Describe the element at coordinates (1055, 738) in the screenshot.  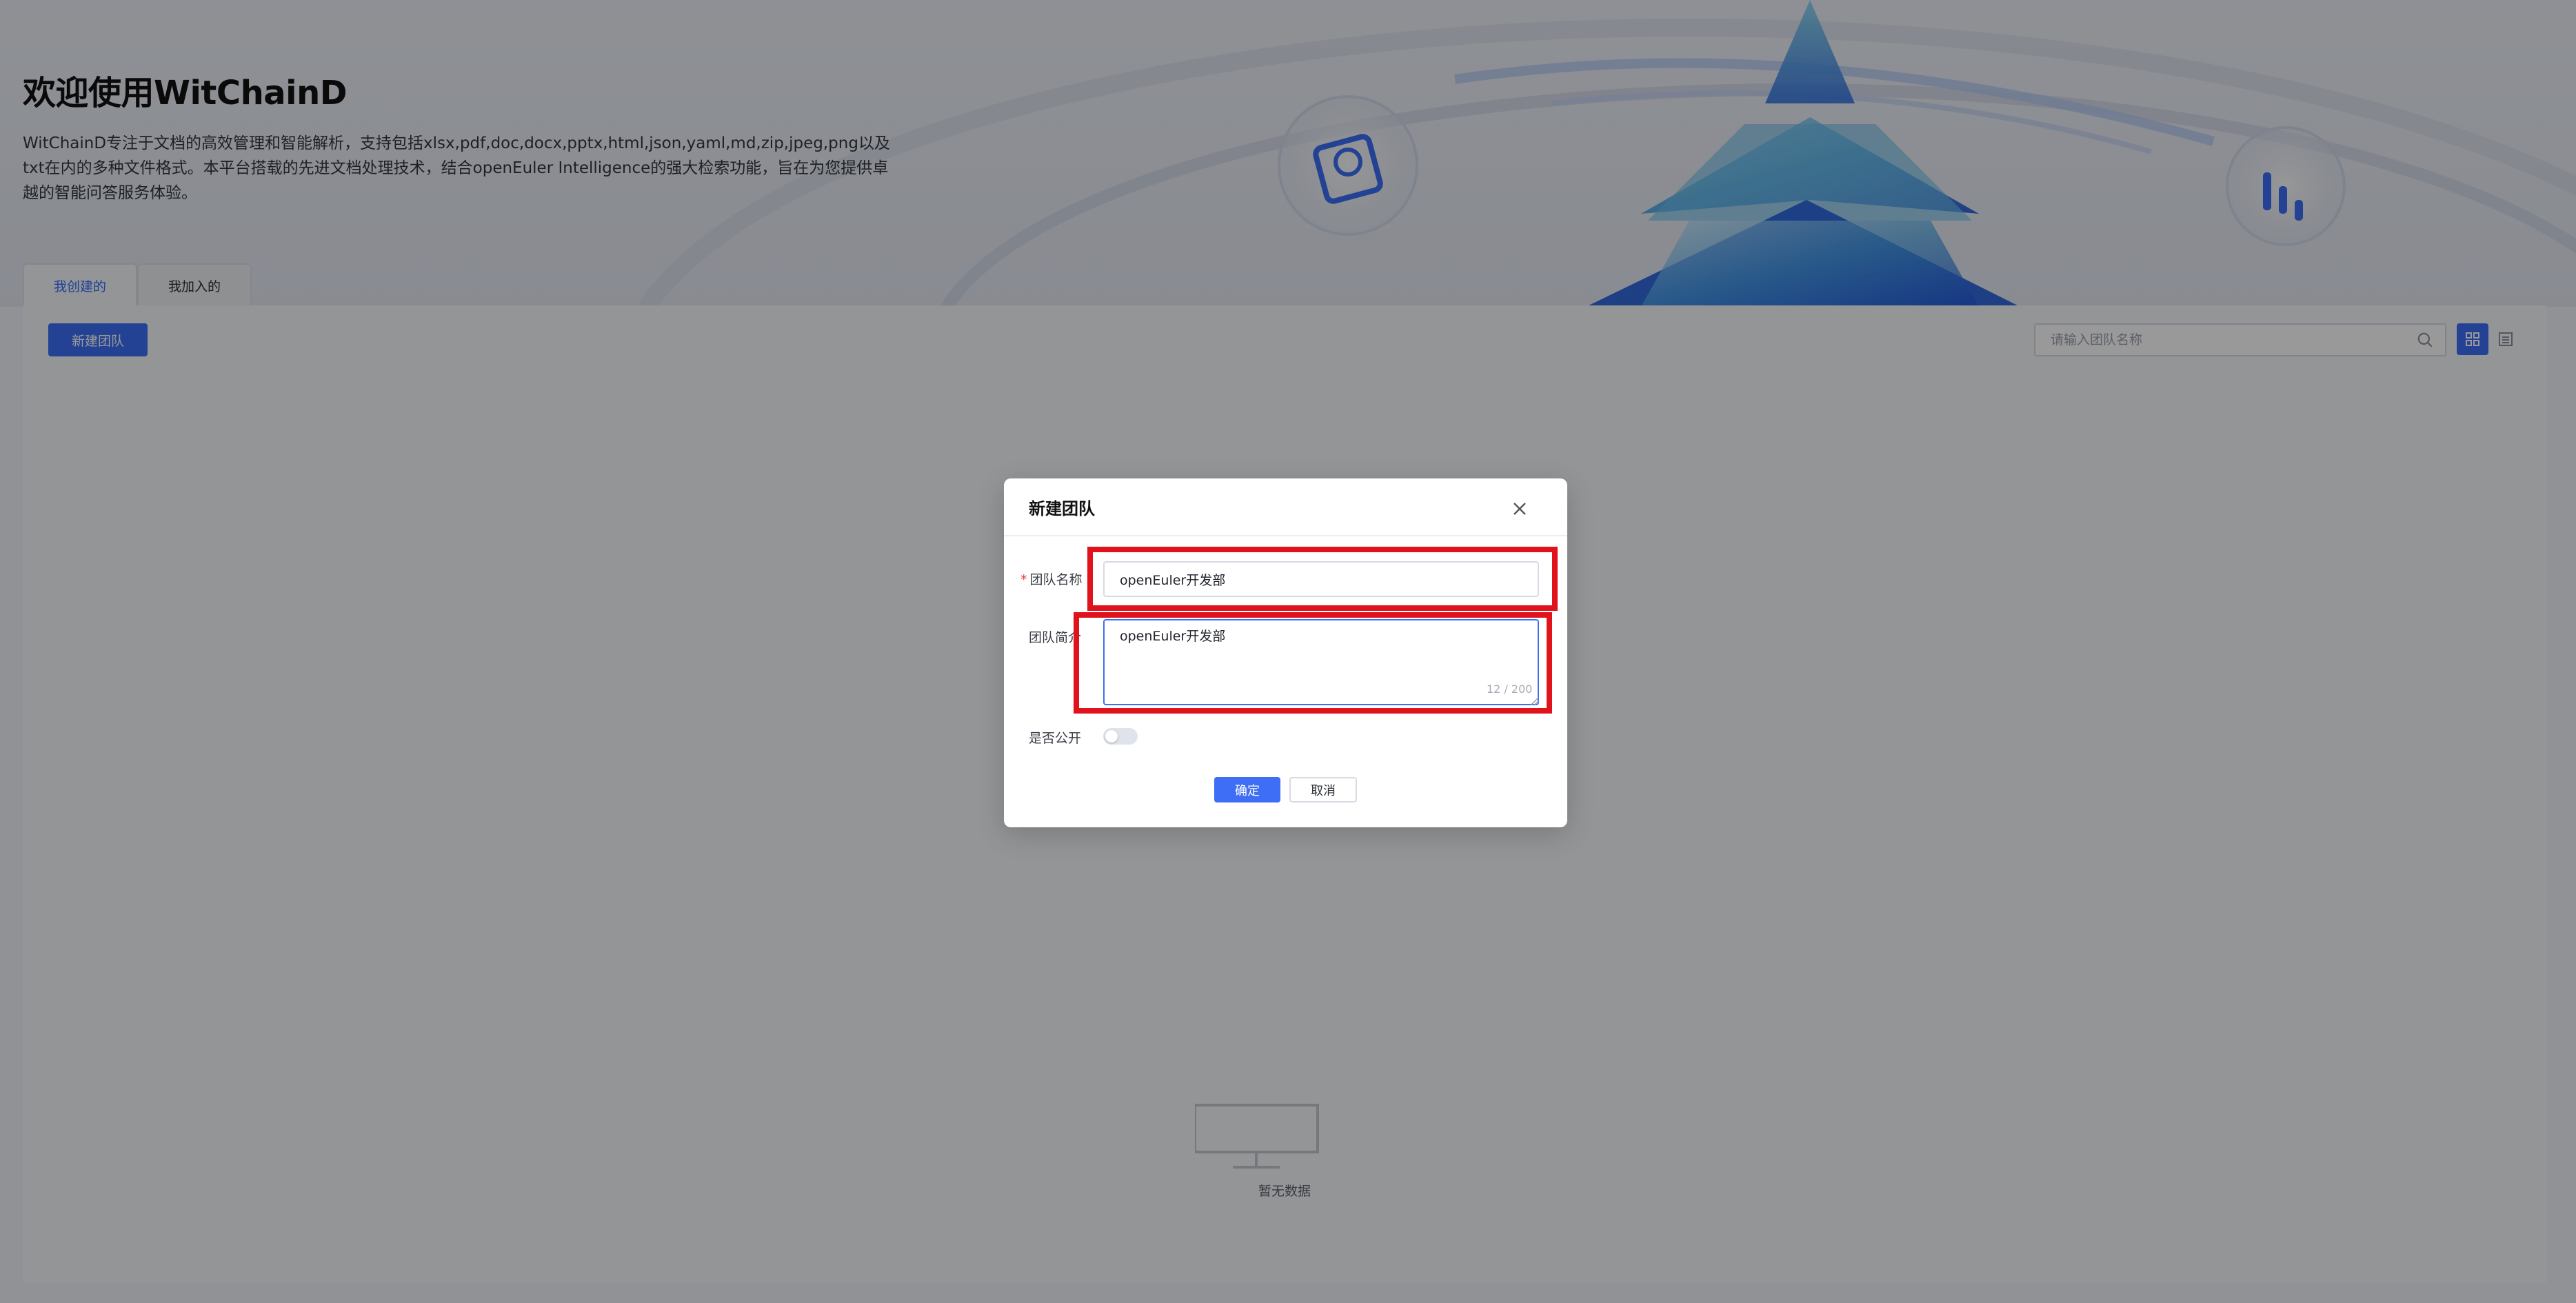
I see `is-public-label: 是否公开` at that location.